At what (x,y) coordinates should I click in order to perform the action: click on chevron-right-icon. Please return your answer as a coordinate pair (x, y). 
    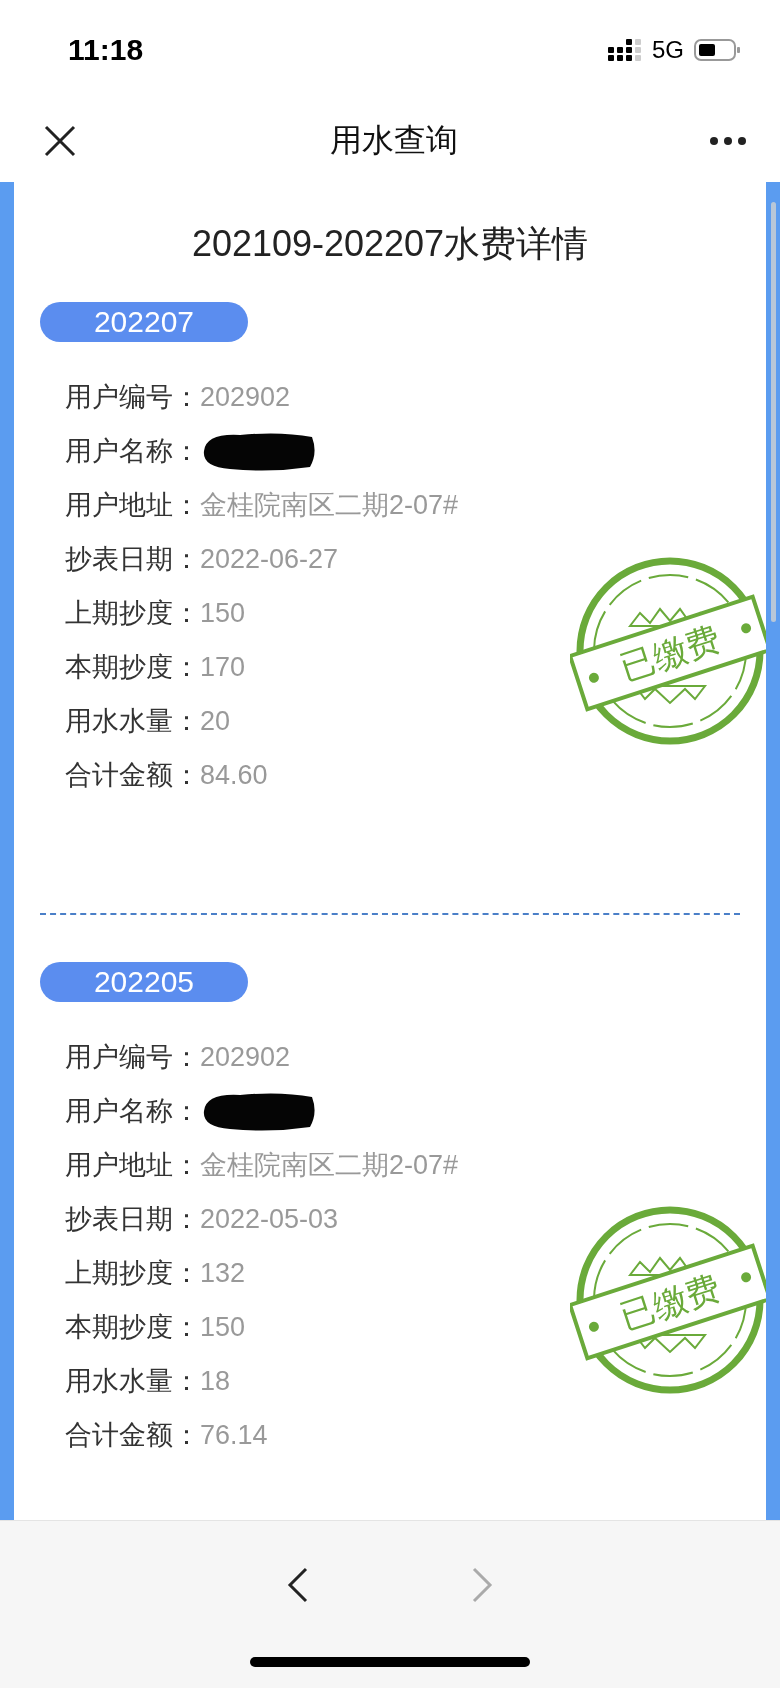
    Looking at the image, I should click on (482, 1585).